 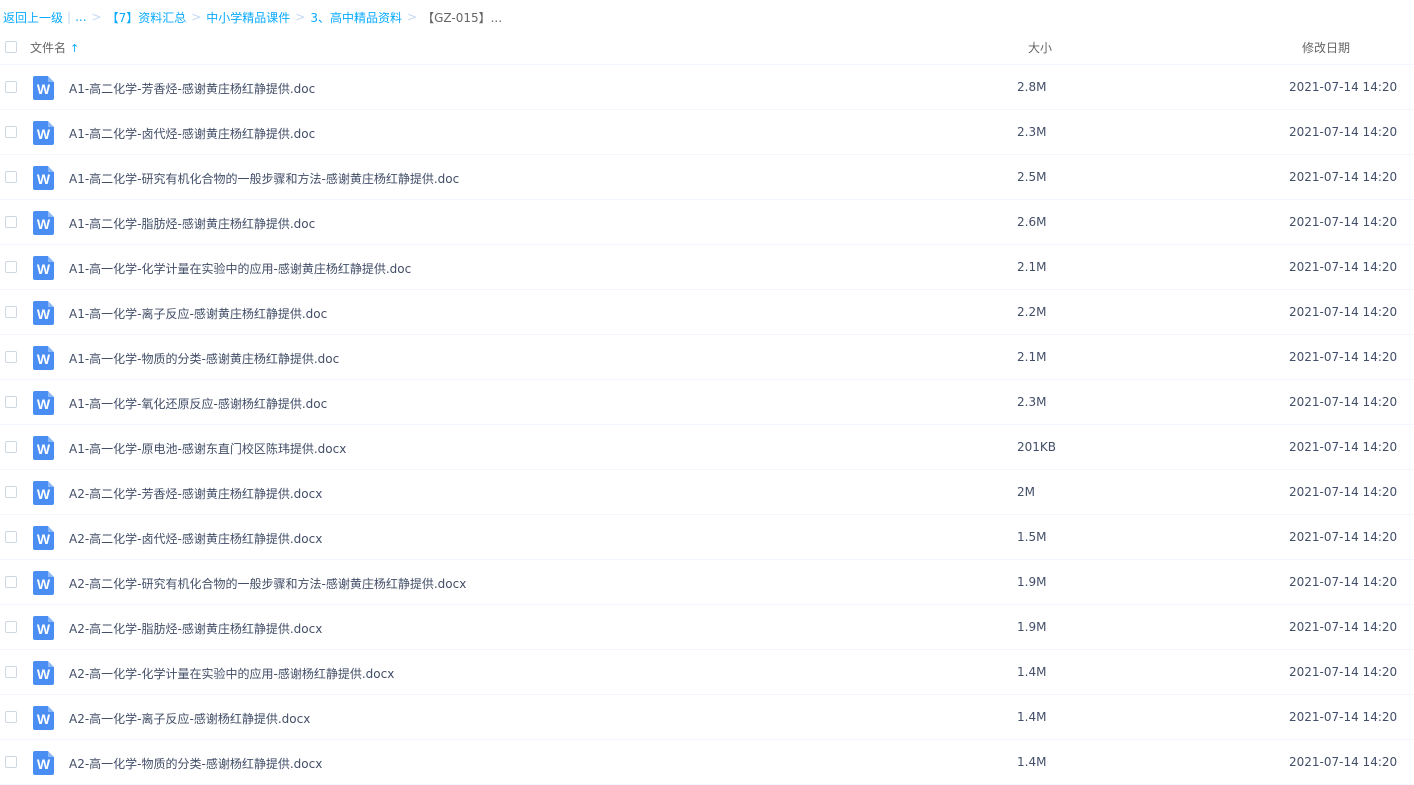 What do you see at coordinates (189, 718) in the screenshot?
I see `file-name: A2-高一化学-离子反应-感谢杨红静提供.docx` at bounding box center [189, 718].